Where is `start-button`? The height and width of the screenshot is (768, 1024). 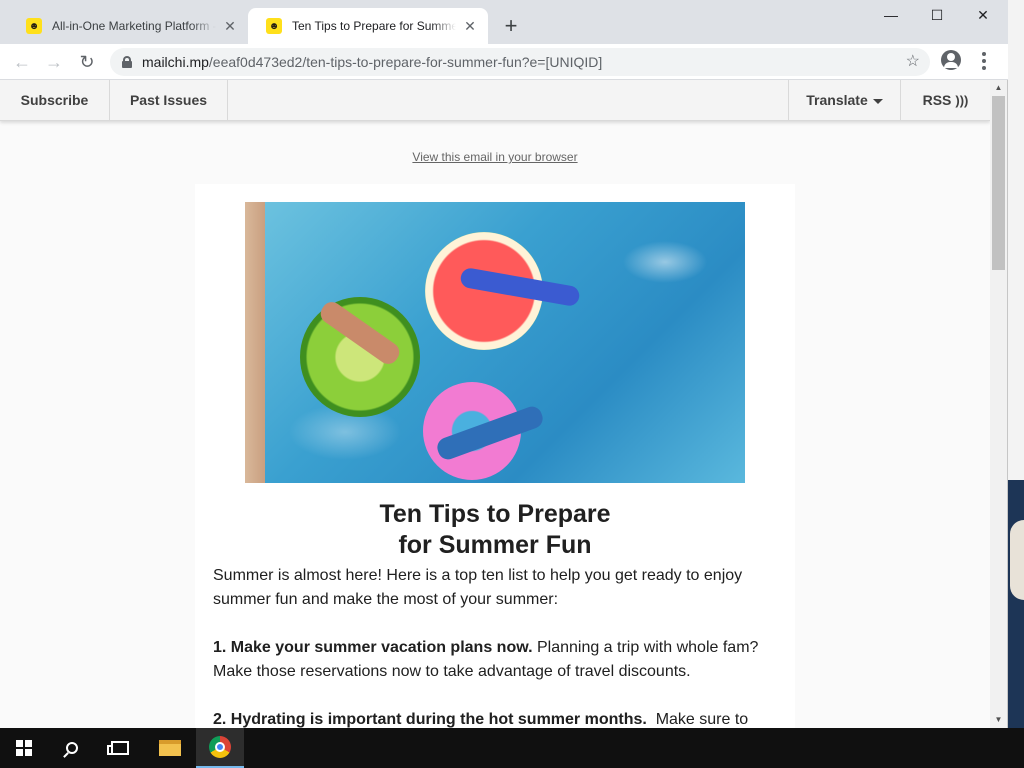
start-button is located at coordinates (24, 748).